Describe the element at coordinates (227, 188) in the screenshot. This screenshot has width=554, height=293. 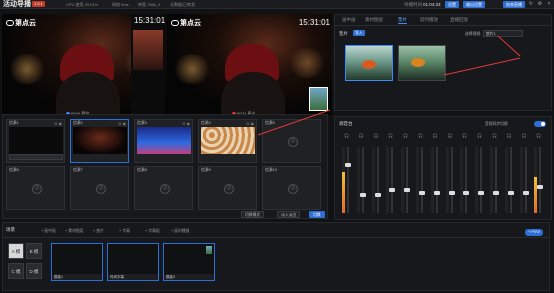
I see `source-cell-9: 信源9 ⊘` at that location.